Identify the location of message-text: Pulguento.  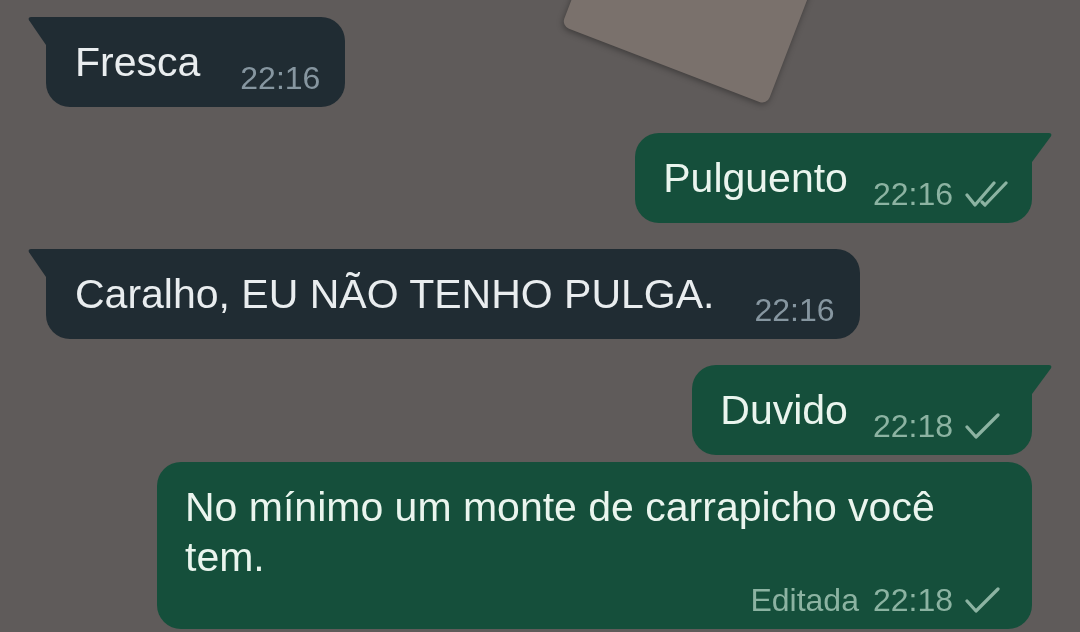
(755, 178).